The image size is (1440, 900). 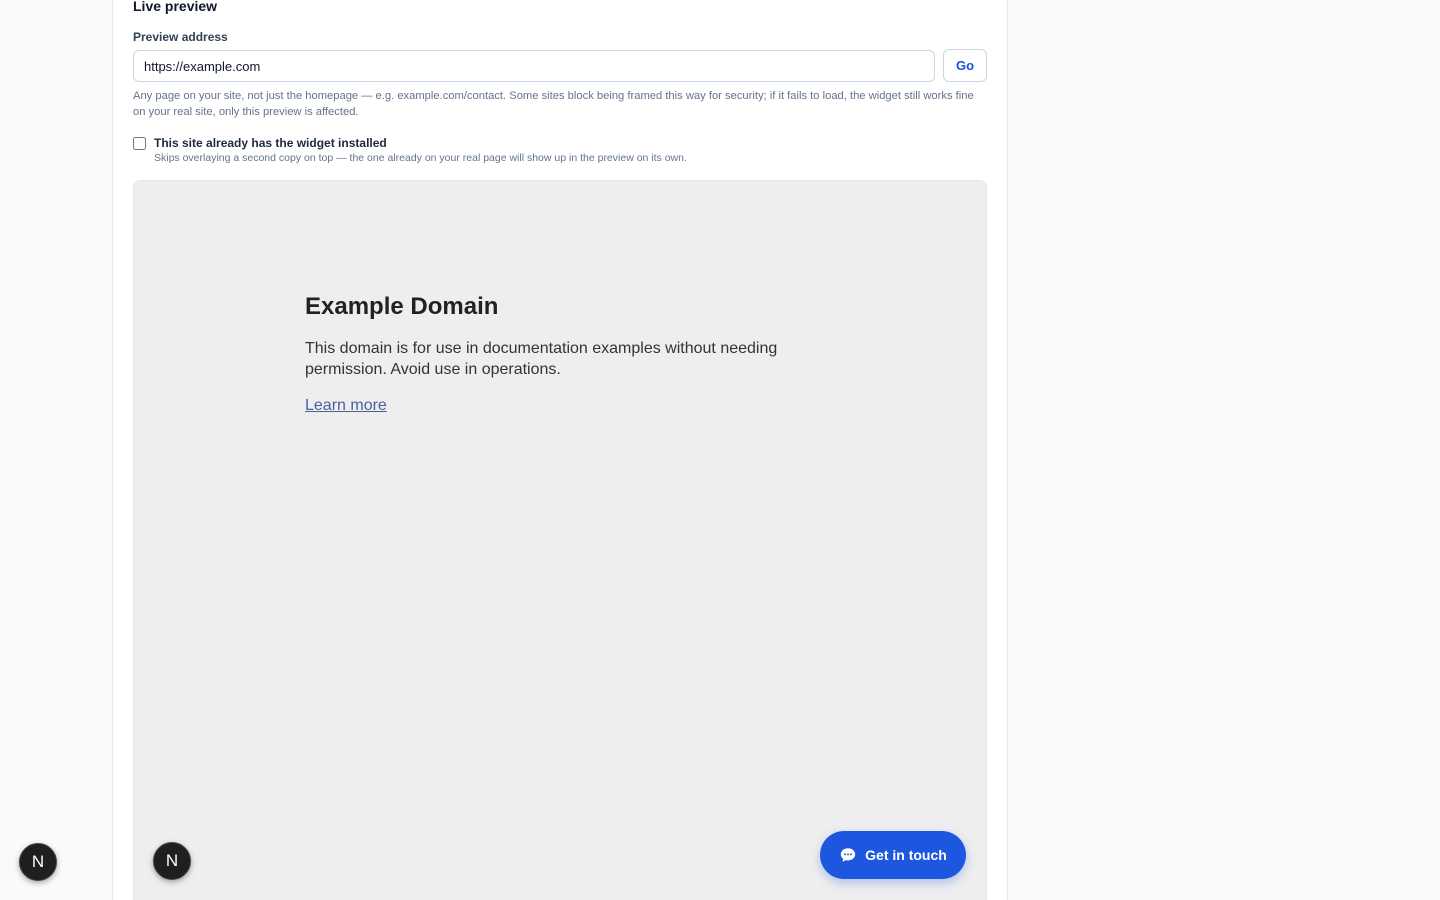 I want to click on preview-address-label: Preview address, so click(x=180, y=37).